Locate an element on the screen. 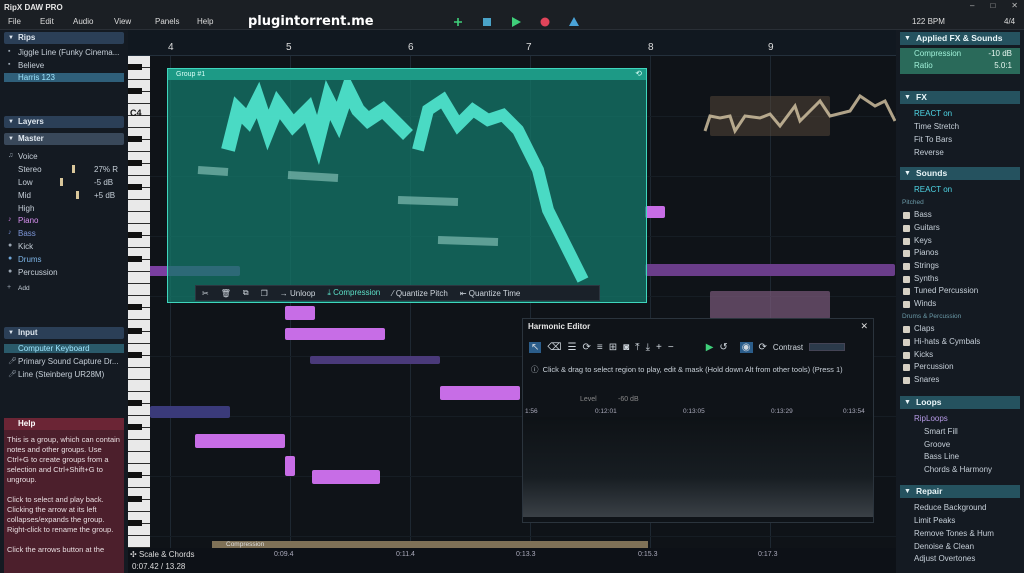  add-layer-button: Add is located at coordinates (24, 288).